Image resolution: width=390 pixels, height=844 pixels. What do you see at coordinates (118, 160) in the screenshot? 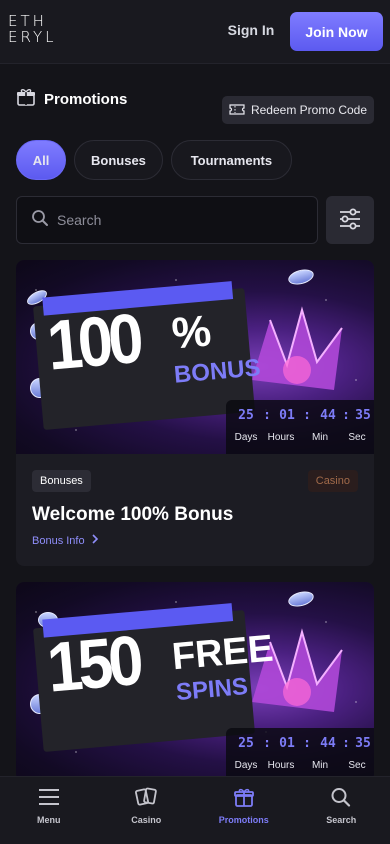
I see `tab-bonuses: Bonuses` at bounding box center [118, 160].